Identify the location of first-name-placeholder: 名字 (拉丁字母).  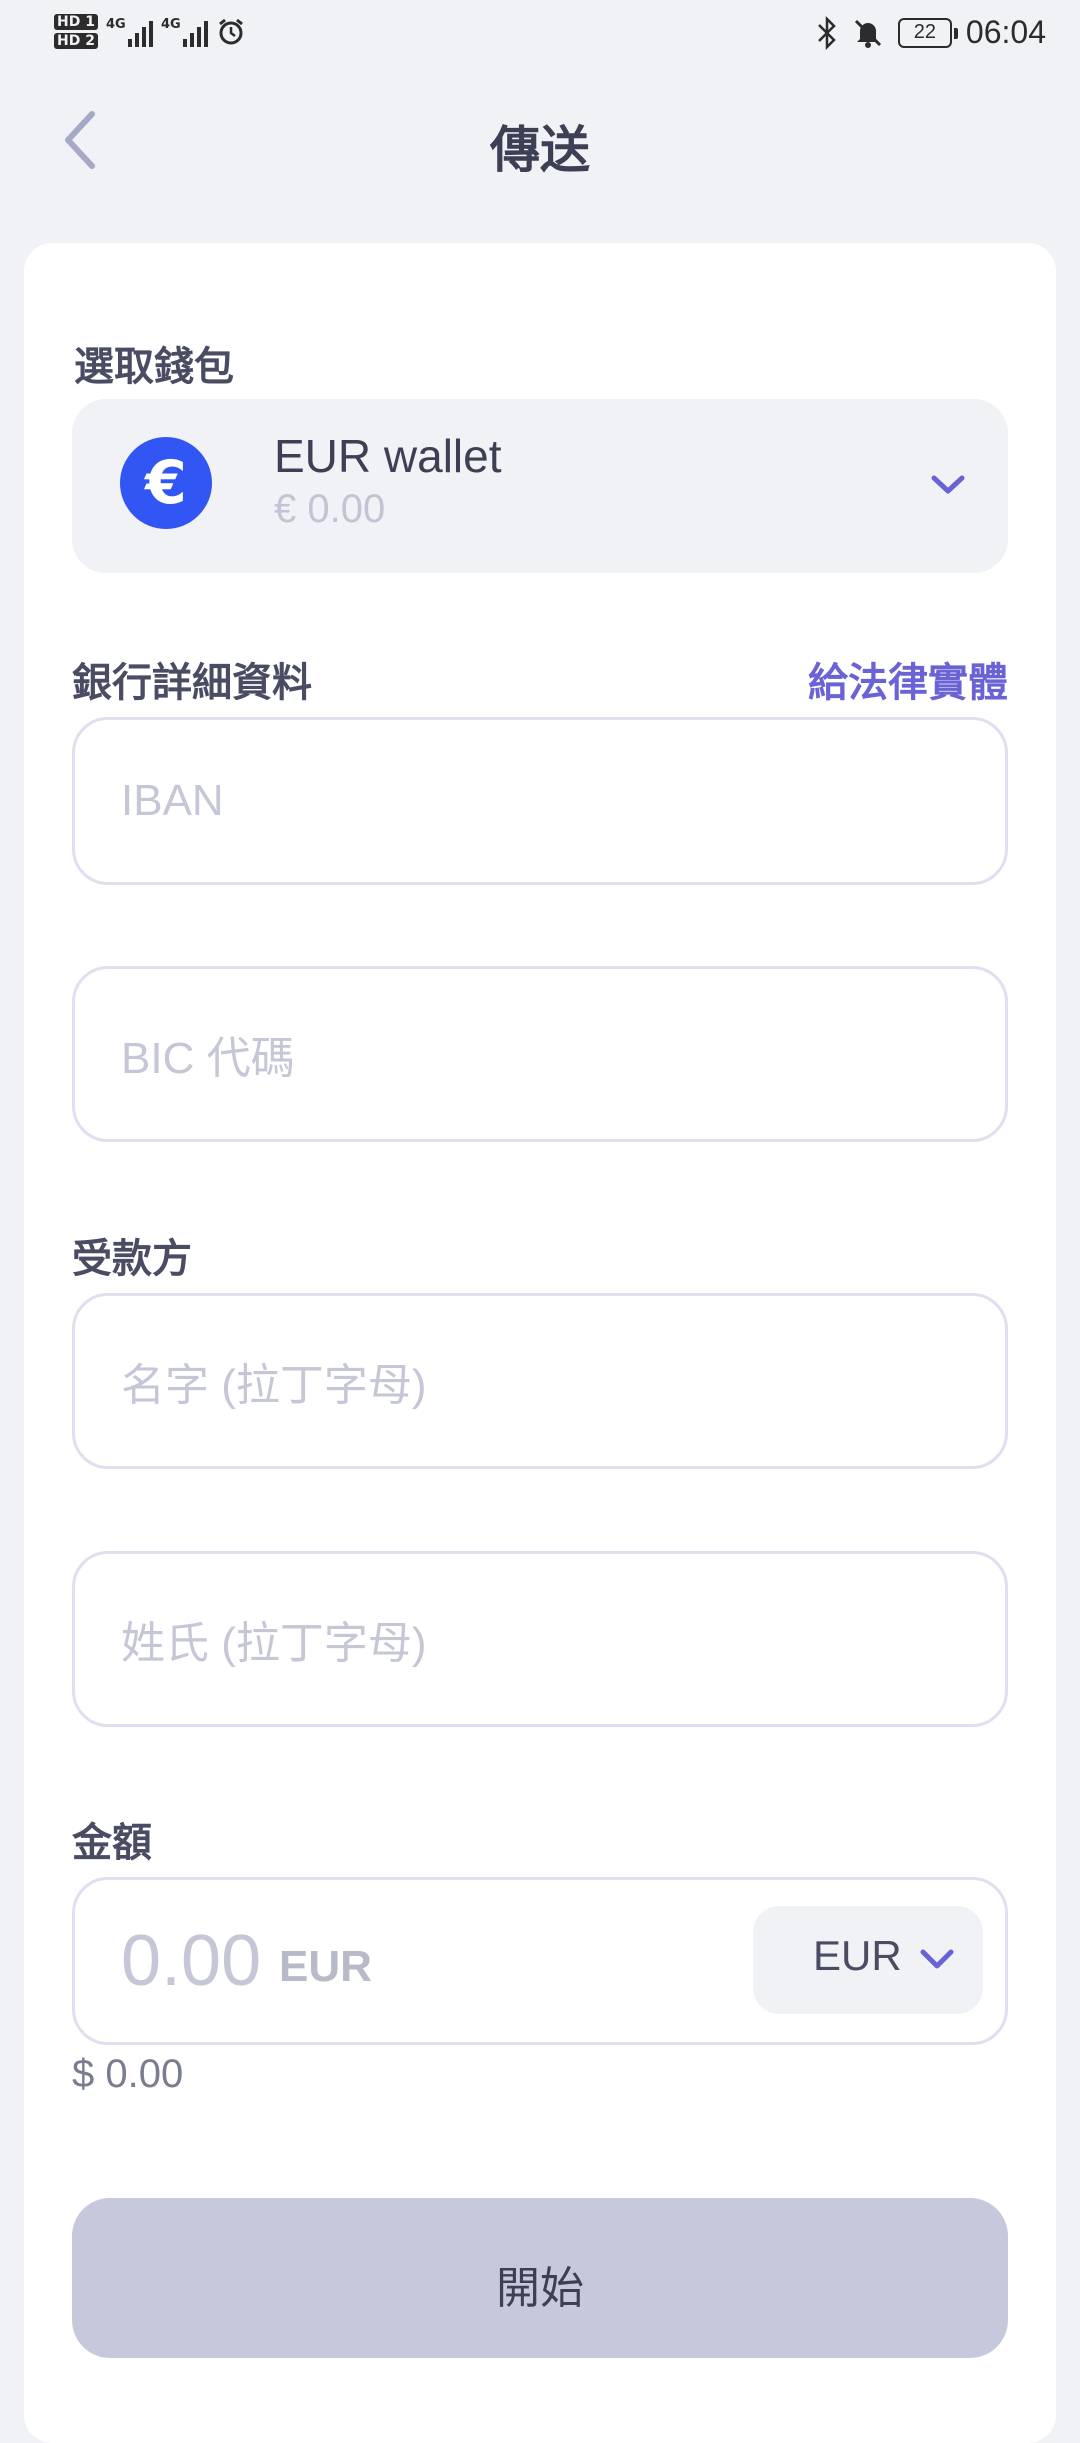
(274, 1385).